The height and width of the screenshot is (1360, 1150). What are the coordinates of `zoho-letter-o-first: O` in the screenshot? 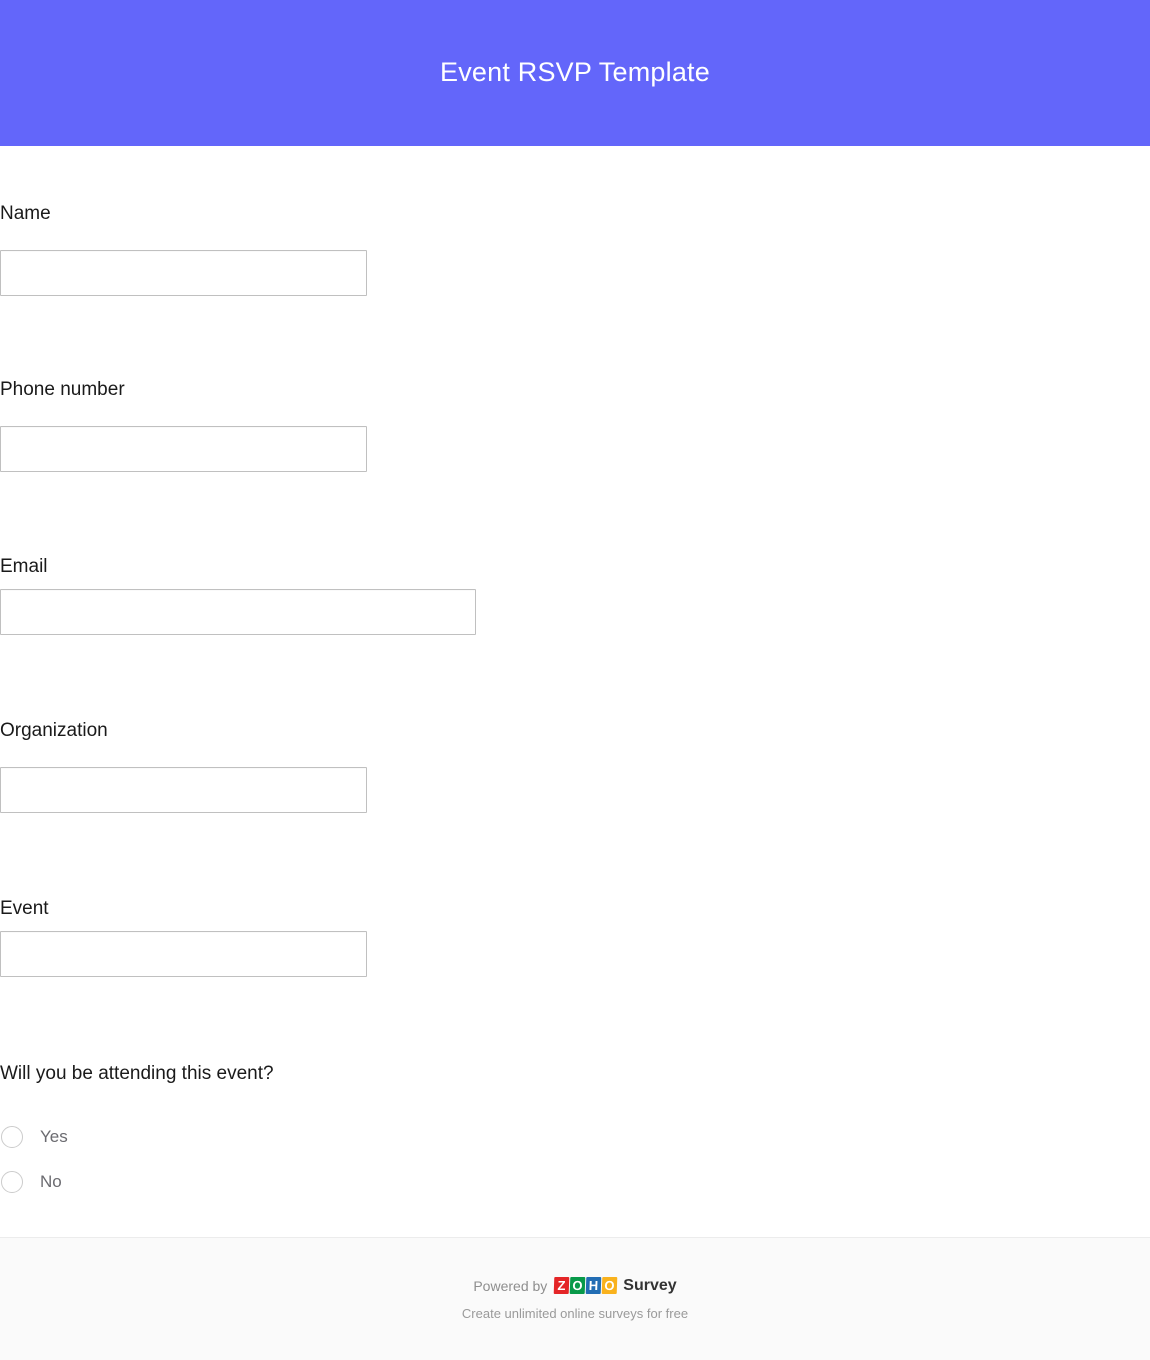 It's located at (577, 1285).